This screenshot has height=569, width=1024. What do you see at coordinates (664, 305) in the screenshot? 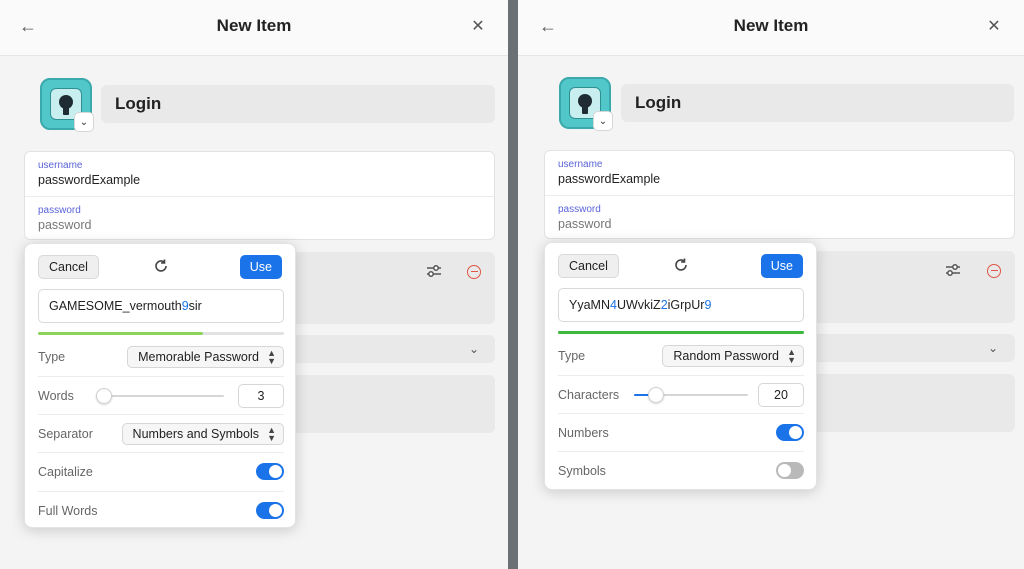
I see `password-digit-part: 2` at bounding box center [664, 305].